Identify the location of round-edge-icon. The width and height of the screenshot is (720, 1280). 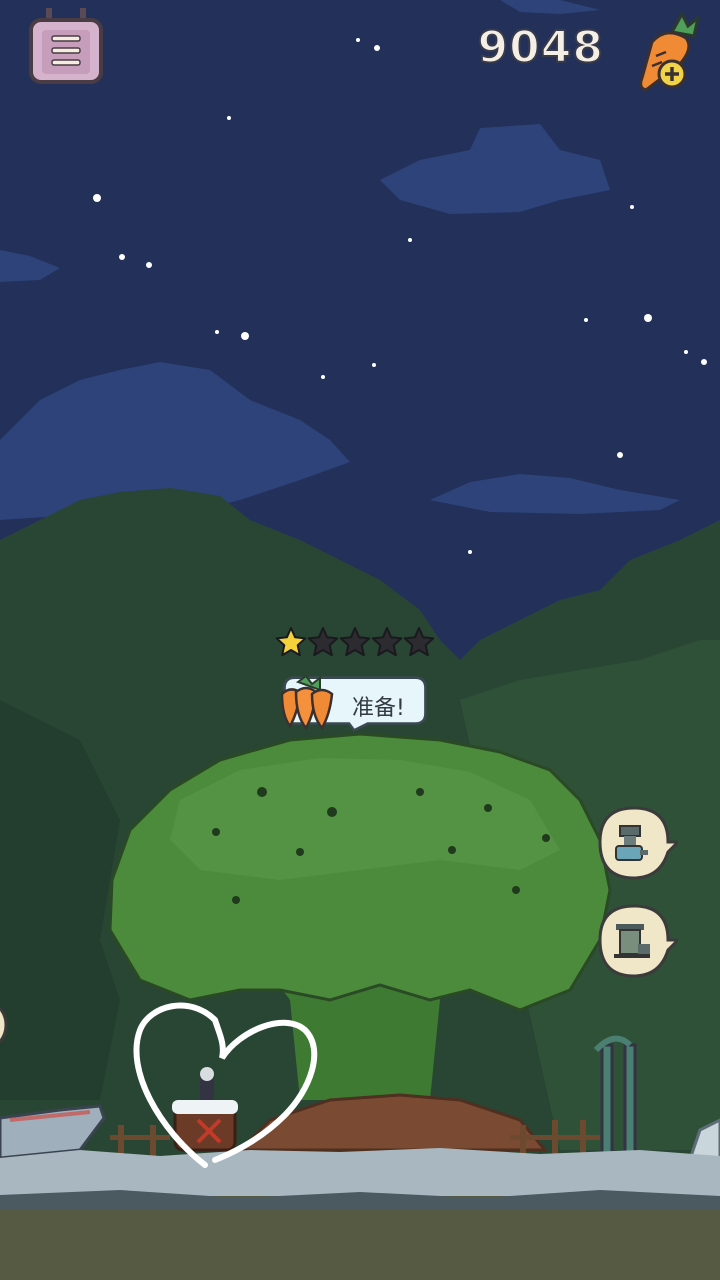
(4, 1025).